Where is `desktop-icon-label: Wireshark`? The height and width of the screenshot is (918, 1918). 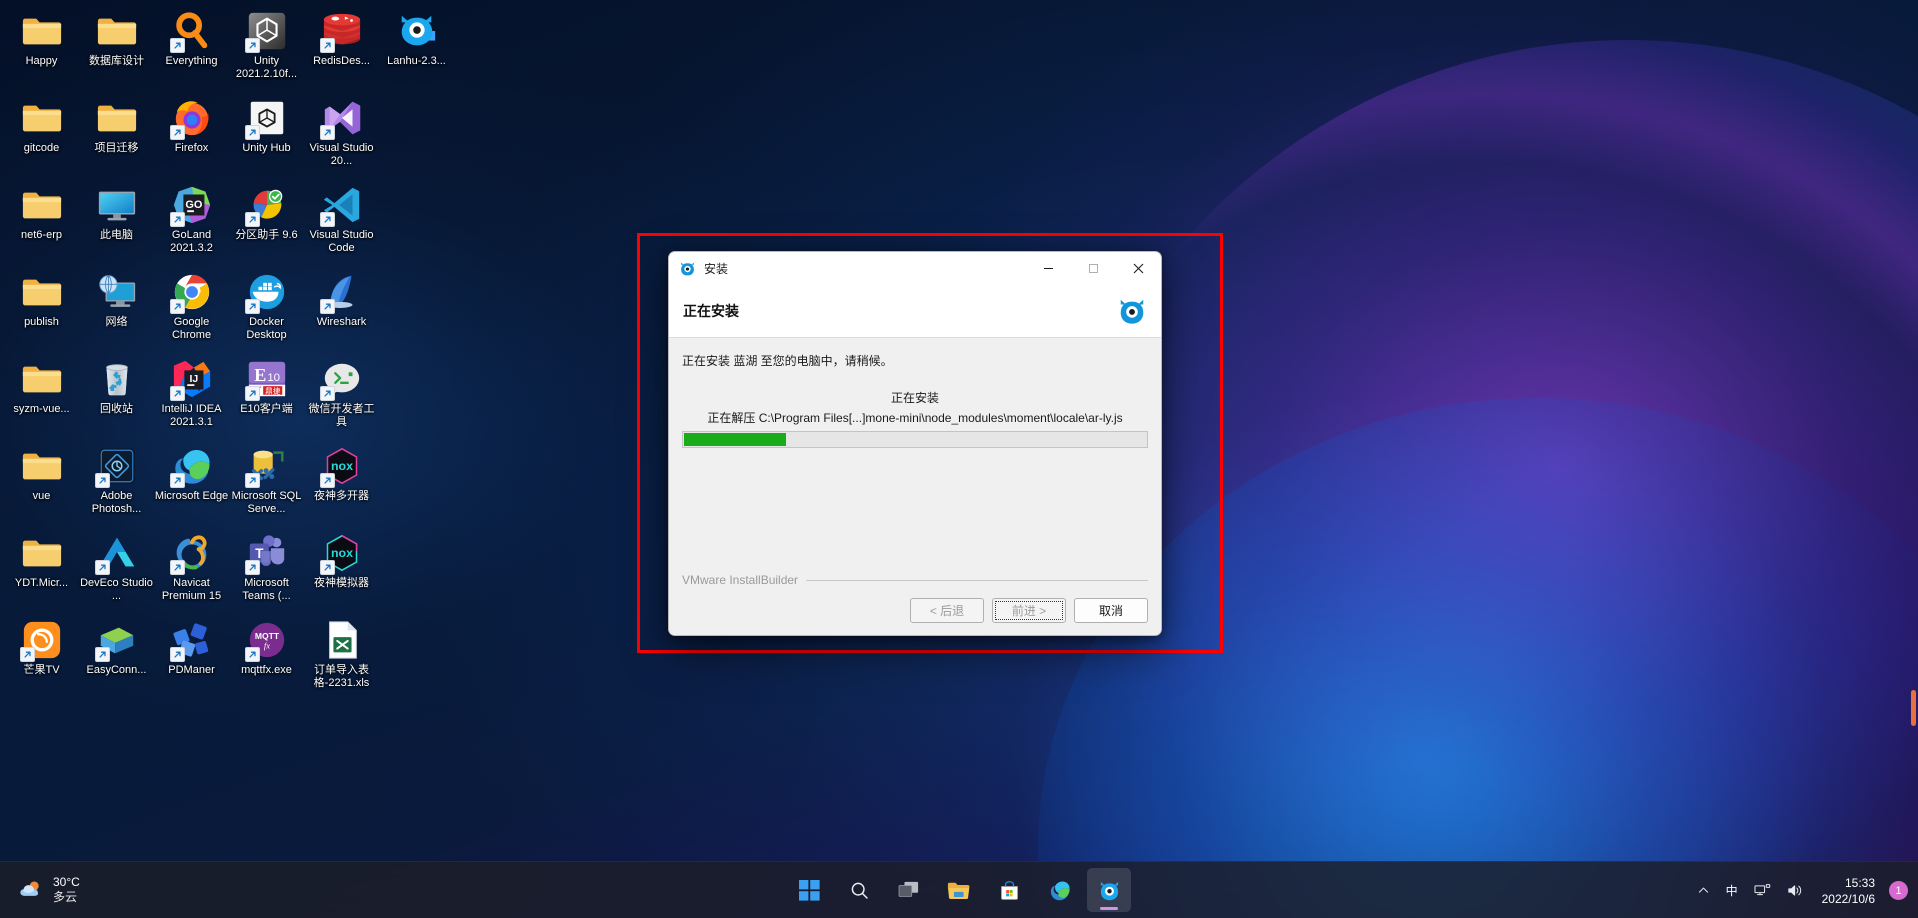
desktop-icon-label: Wireshark is located at coordinates (341, 322).